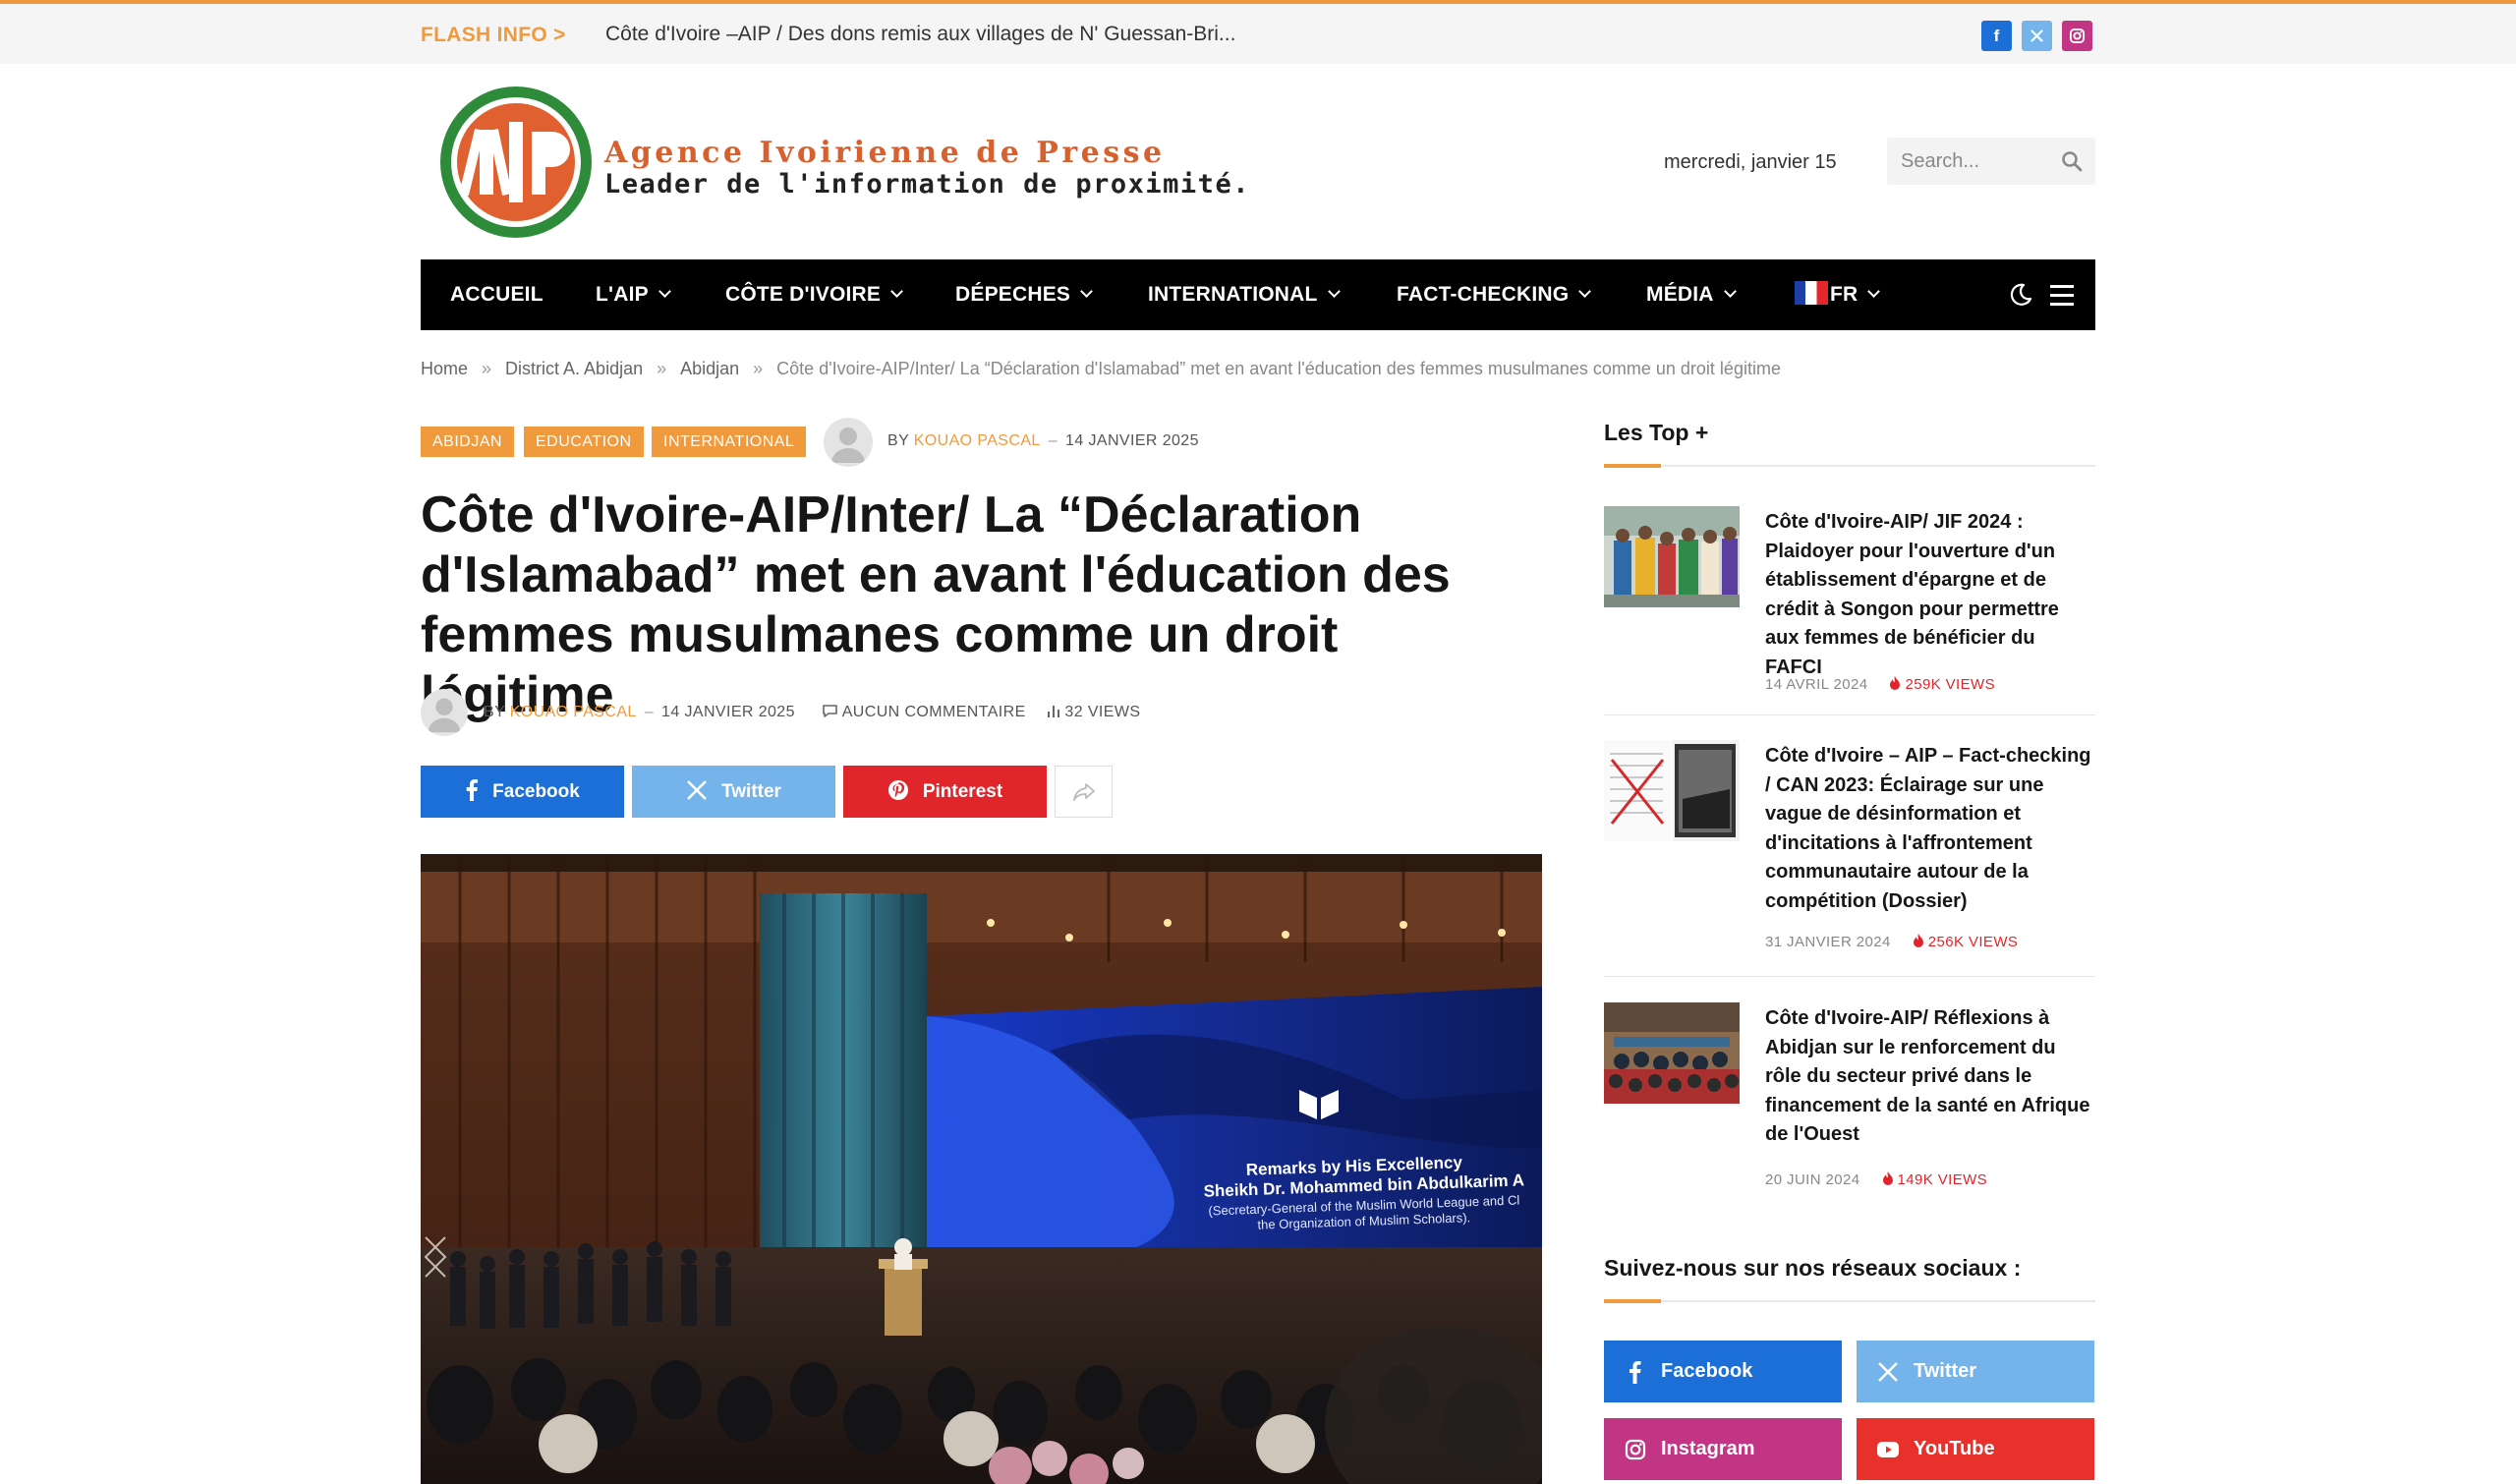  I want to click on share-facebook-button: Facebook, so click(522, 792).